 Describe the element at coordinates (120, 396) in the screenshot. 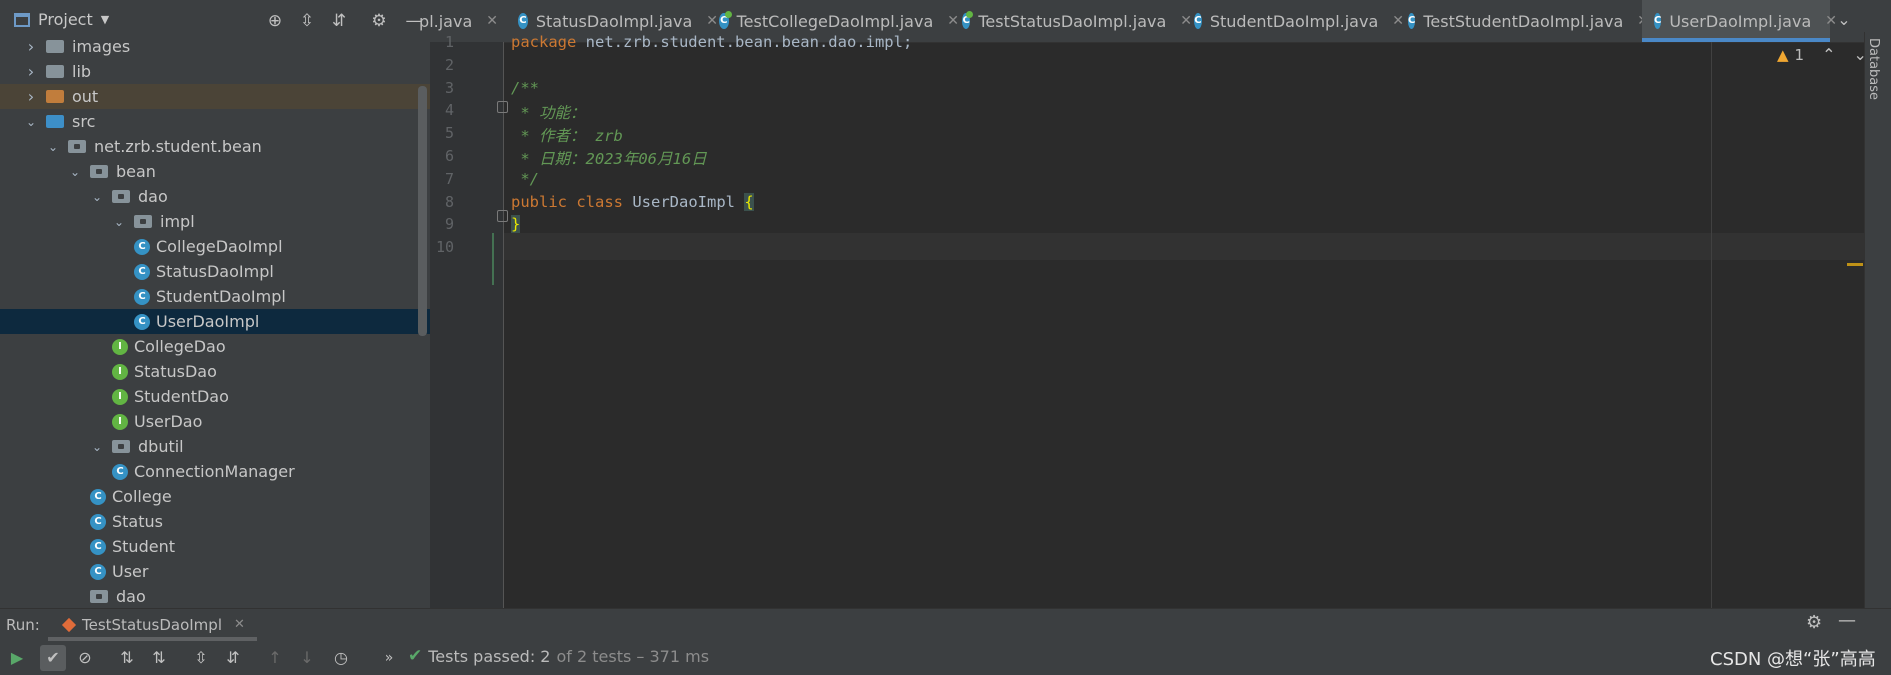

I see `interface-icon: I` at that location.